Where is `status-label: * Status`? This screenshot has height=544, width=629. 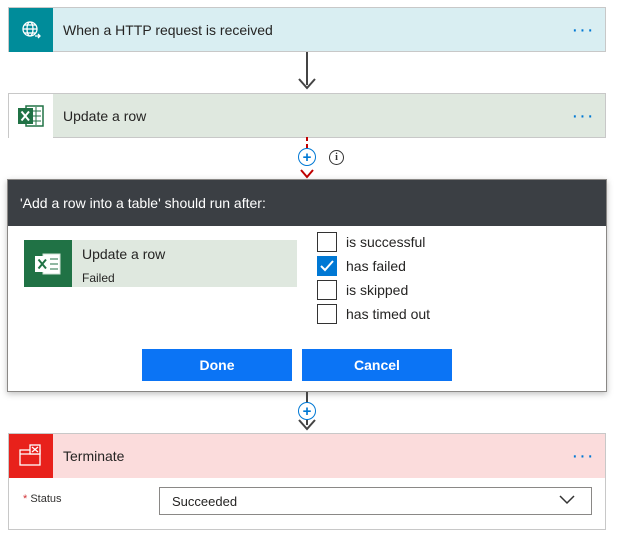
status-label: * Status is located at coordinates (42, 499).